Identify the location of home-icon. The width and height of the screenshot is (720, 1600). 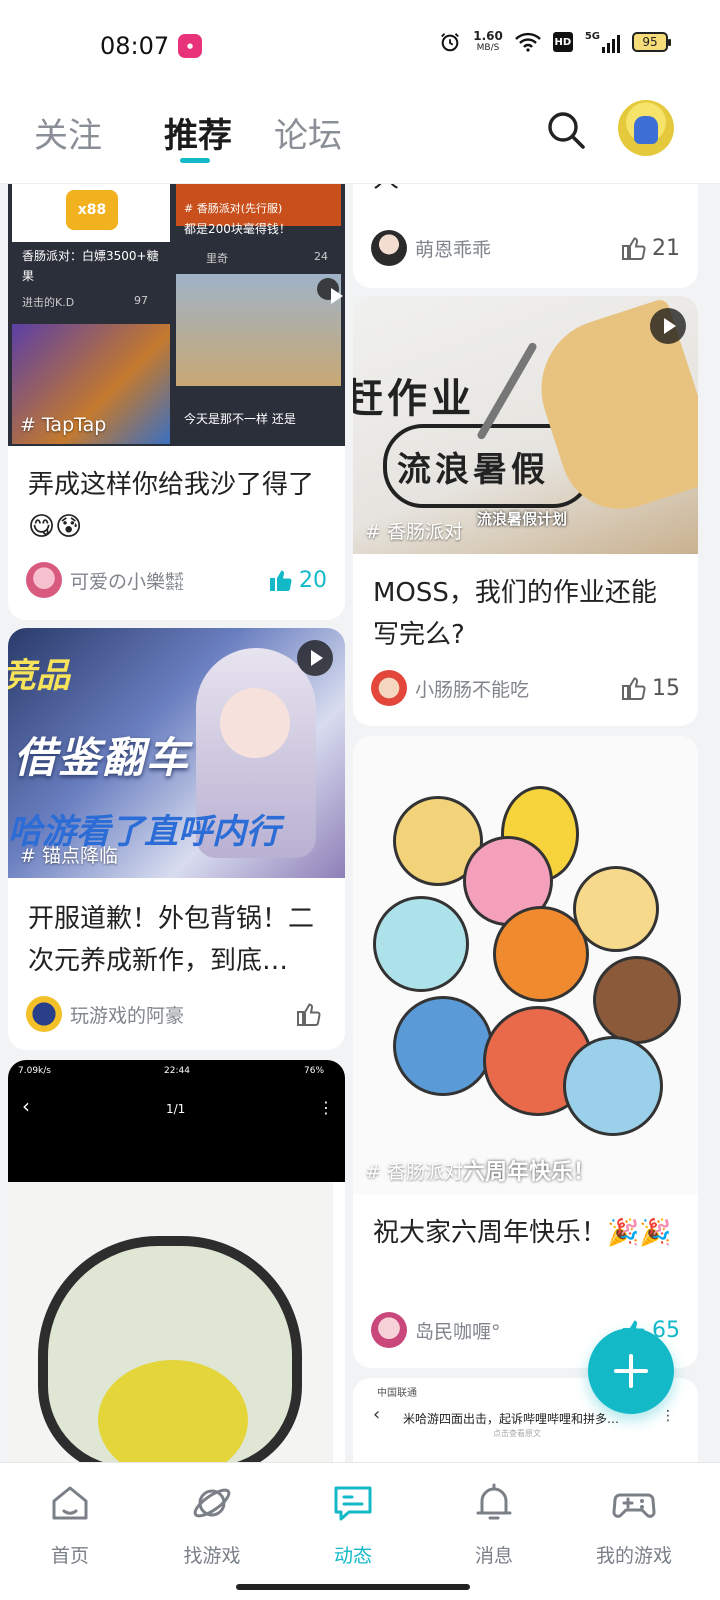
(70, 1503).